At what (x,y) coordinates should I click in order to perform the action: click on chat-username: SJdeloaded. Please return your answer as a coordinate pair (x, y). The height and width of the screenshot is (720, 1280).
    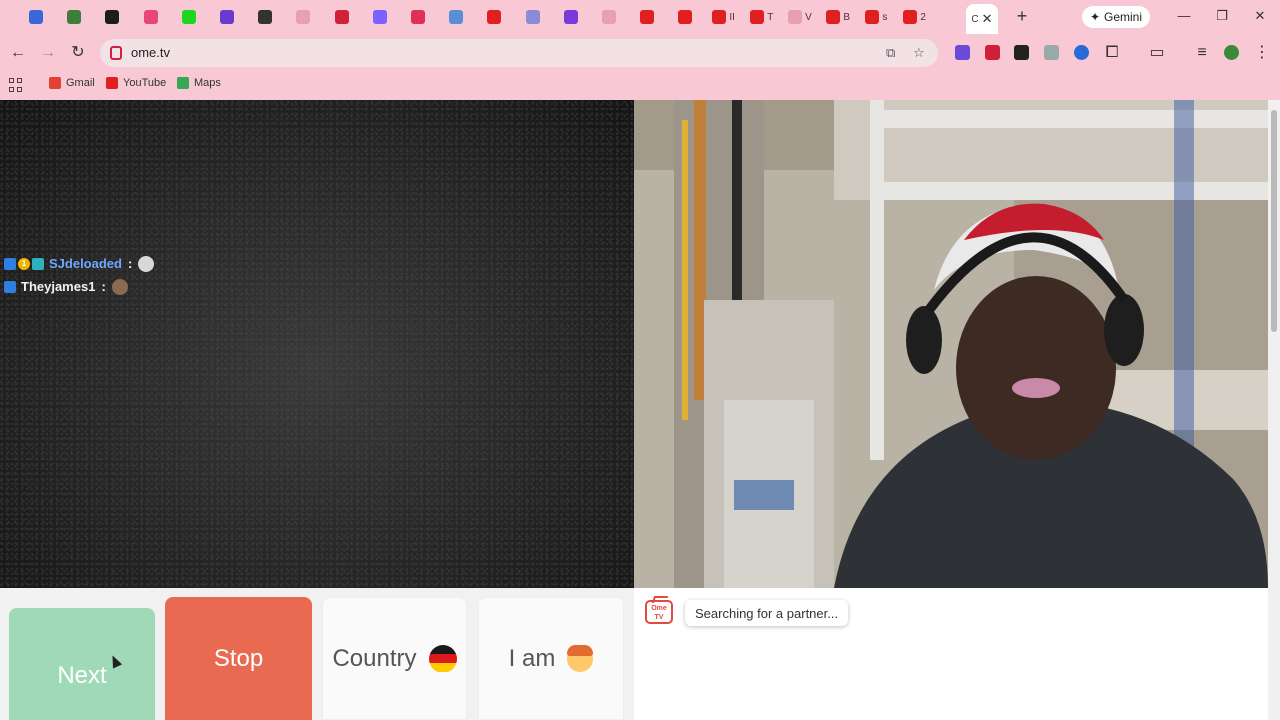
    Looking at the image, I should click on (85, 263).